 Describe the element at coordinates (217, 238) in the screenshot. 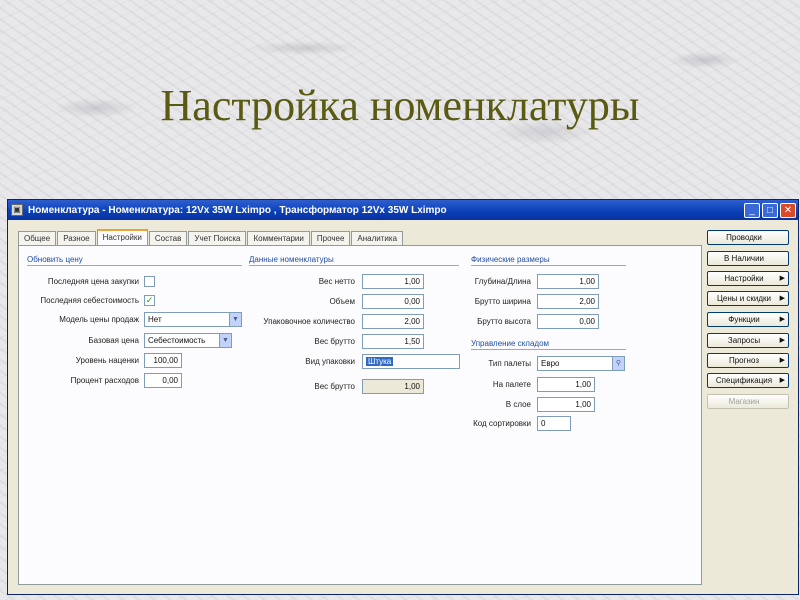

I see `tab-search: Учет Поиска` at that location.